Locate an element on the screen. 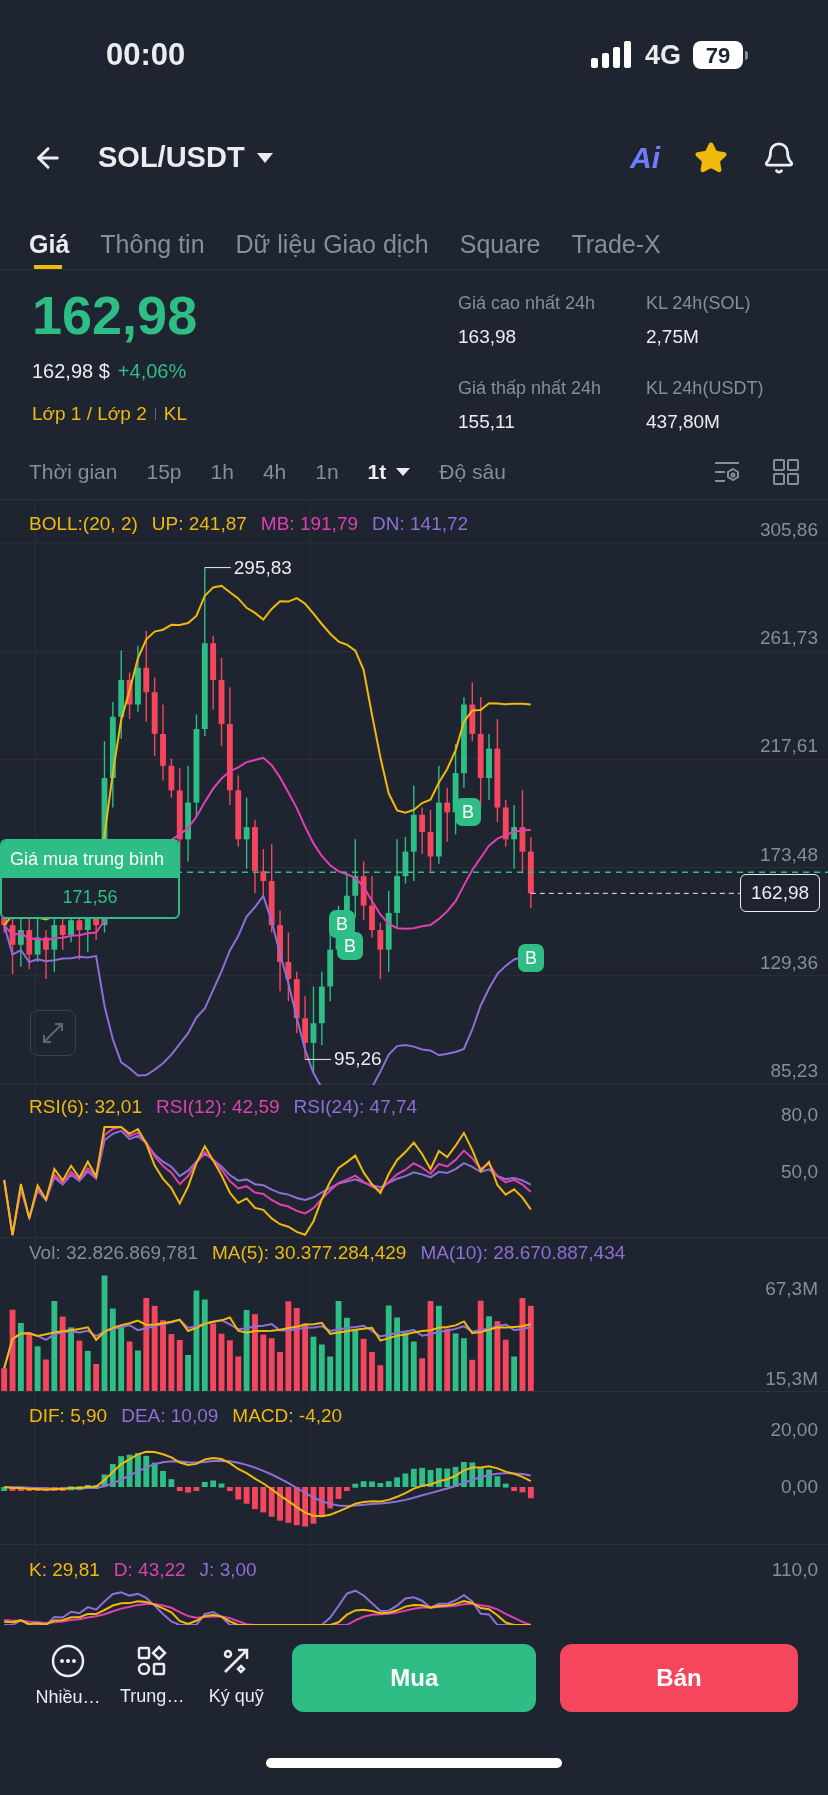 This screenshot has width=828, height=1795. high-price-label: 295,83 is located at coordinates (262, 567).